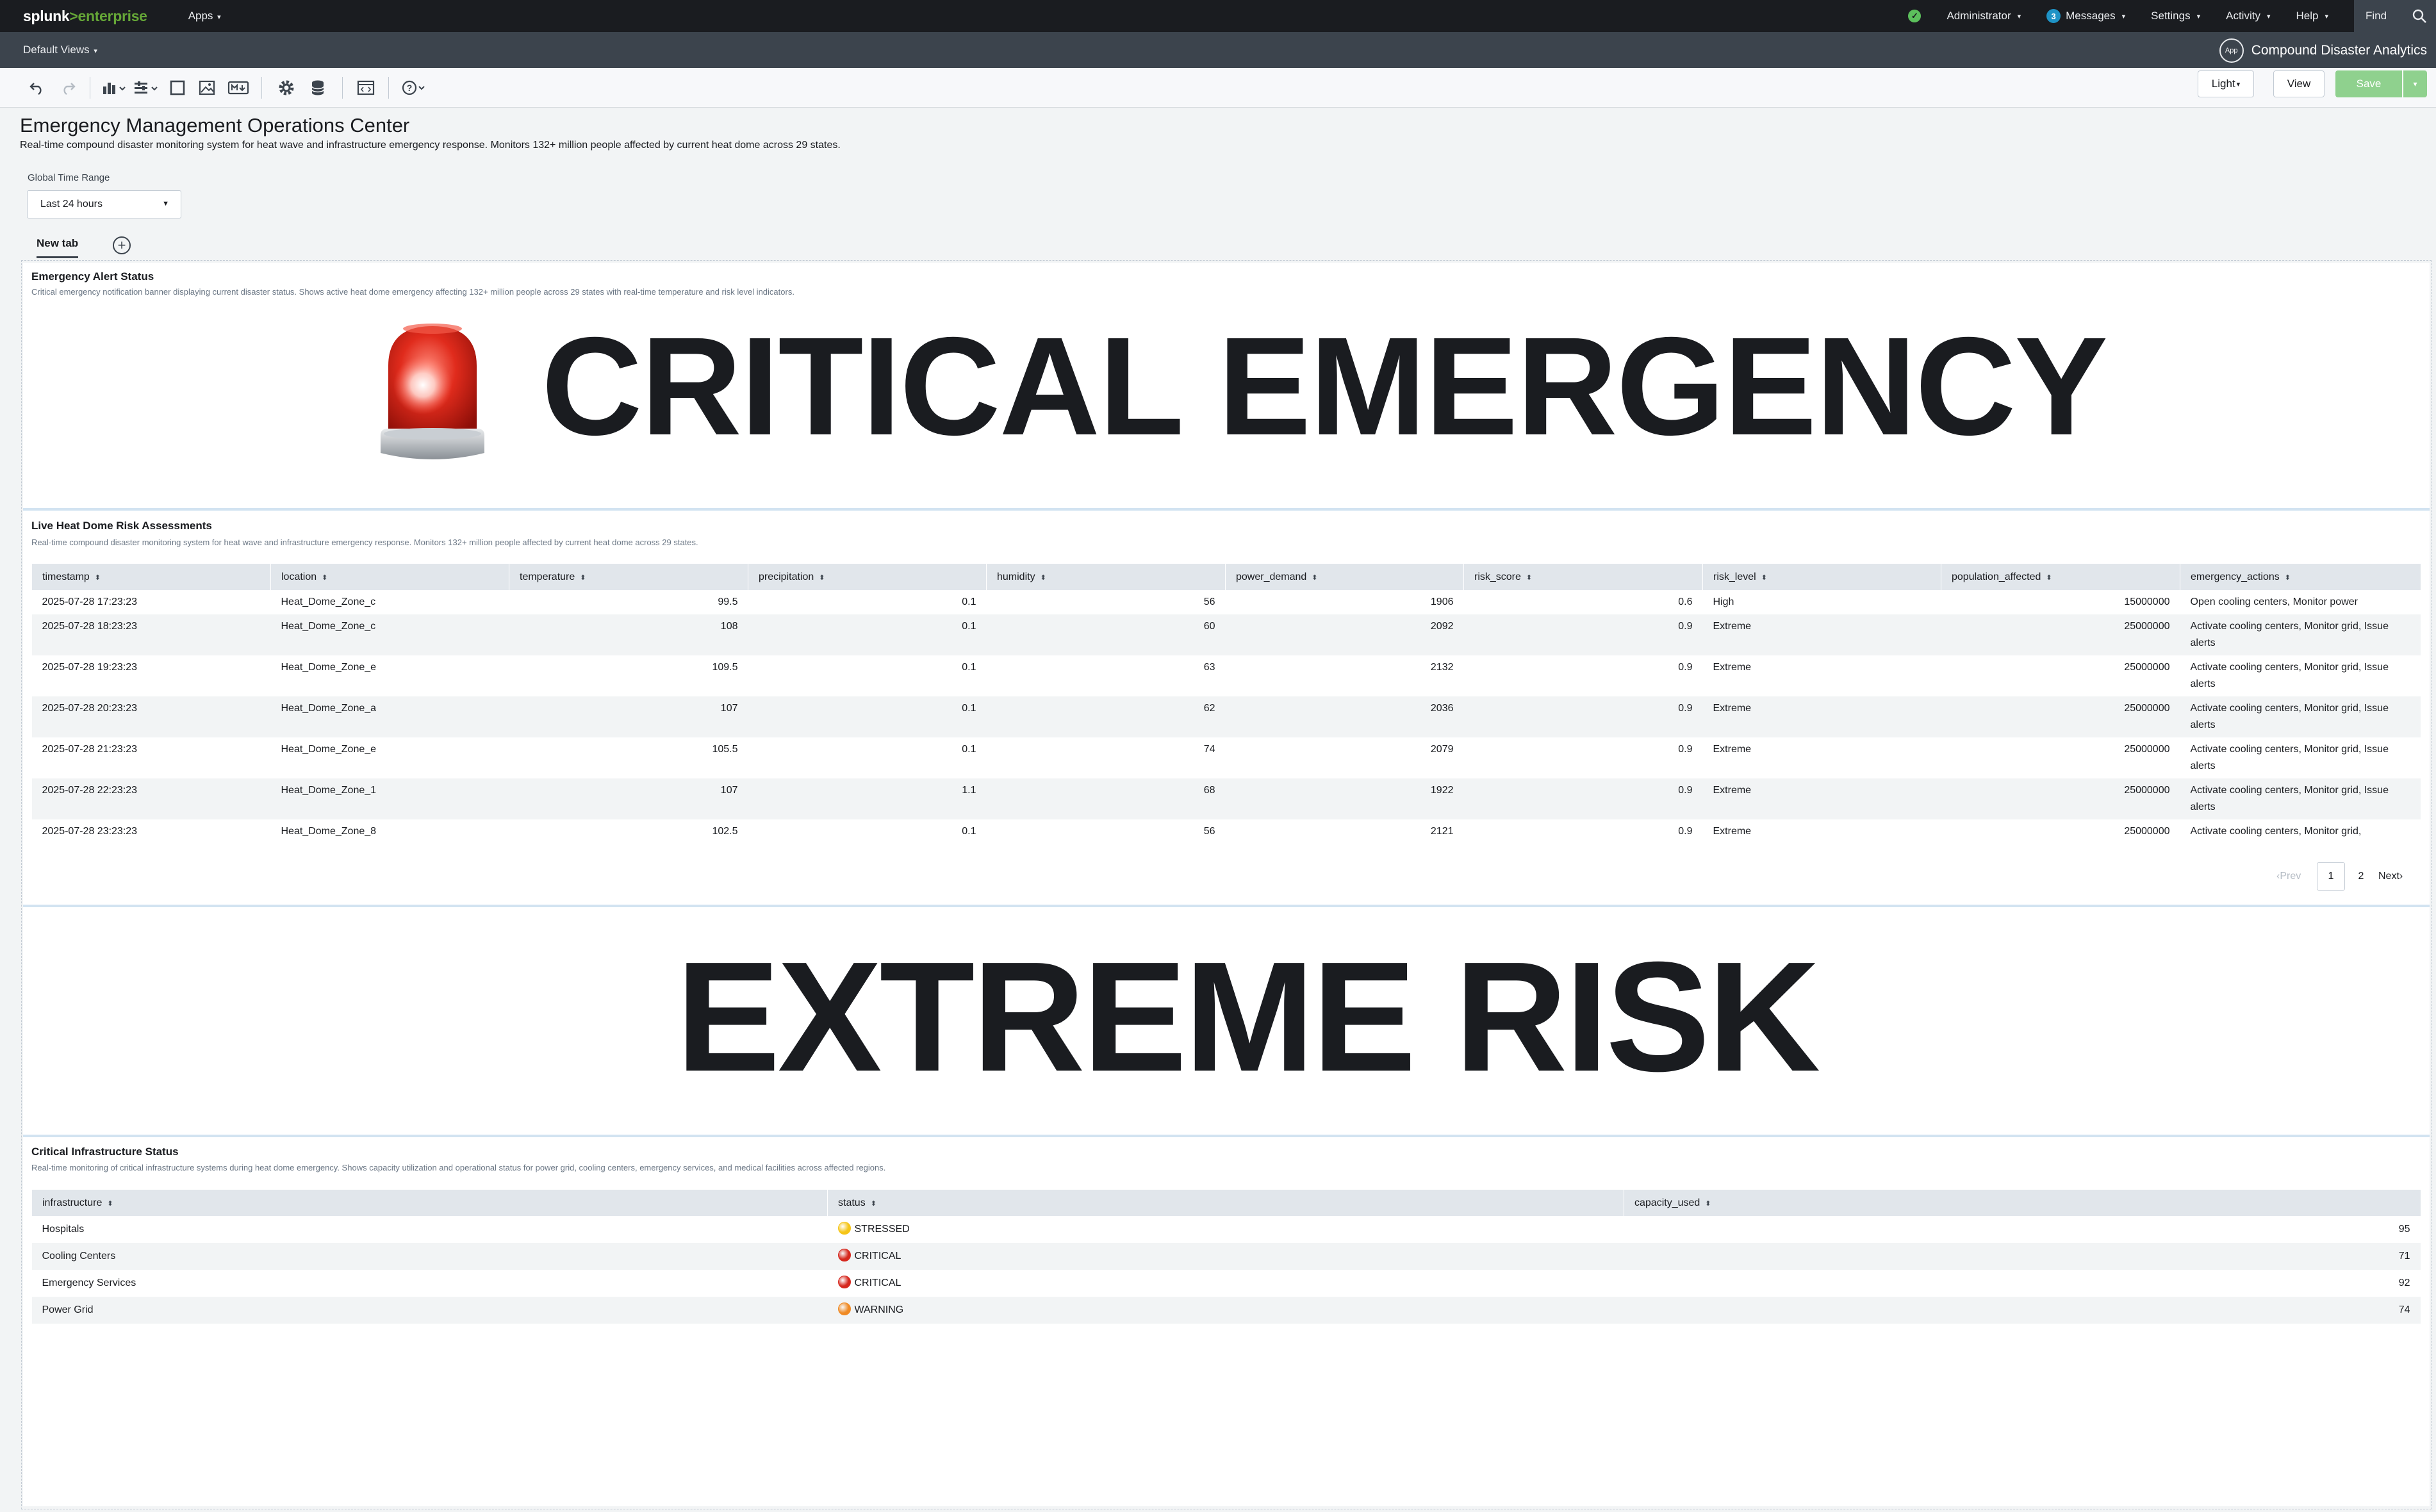 The image size is (2436, 1512). Describe the element at coordinates (2226, 84) in the screenshot. I see `theme-light-dropdown: Light ▾` at that location.